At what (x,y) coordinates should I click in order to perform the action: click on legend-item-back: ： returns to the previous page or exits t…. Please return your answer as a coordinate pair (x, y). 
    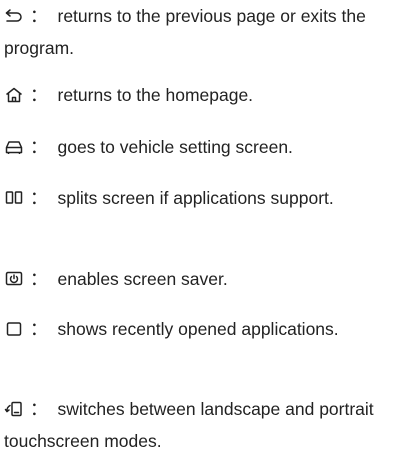
    Looking at the image, I should click on (197, 32).